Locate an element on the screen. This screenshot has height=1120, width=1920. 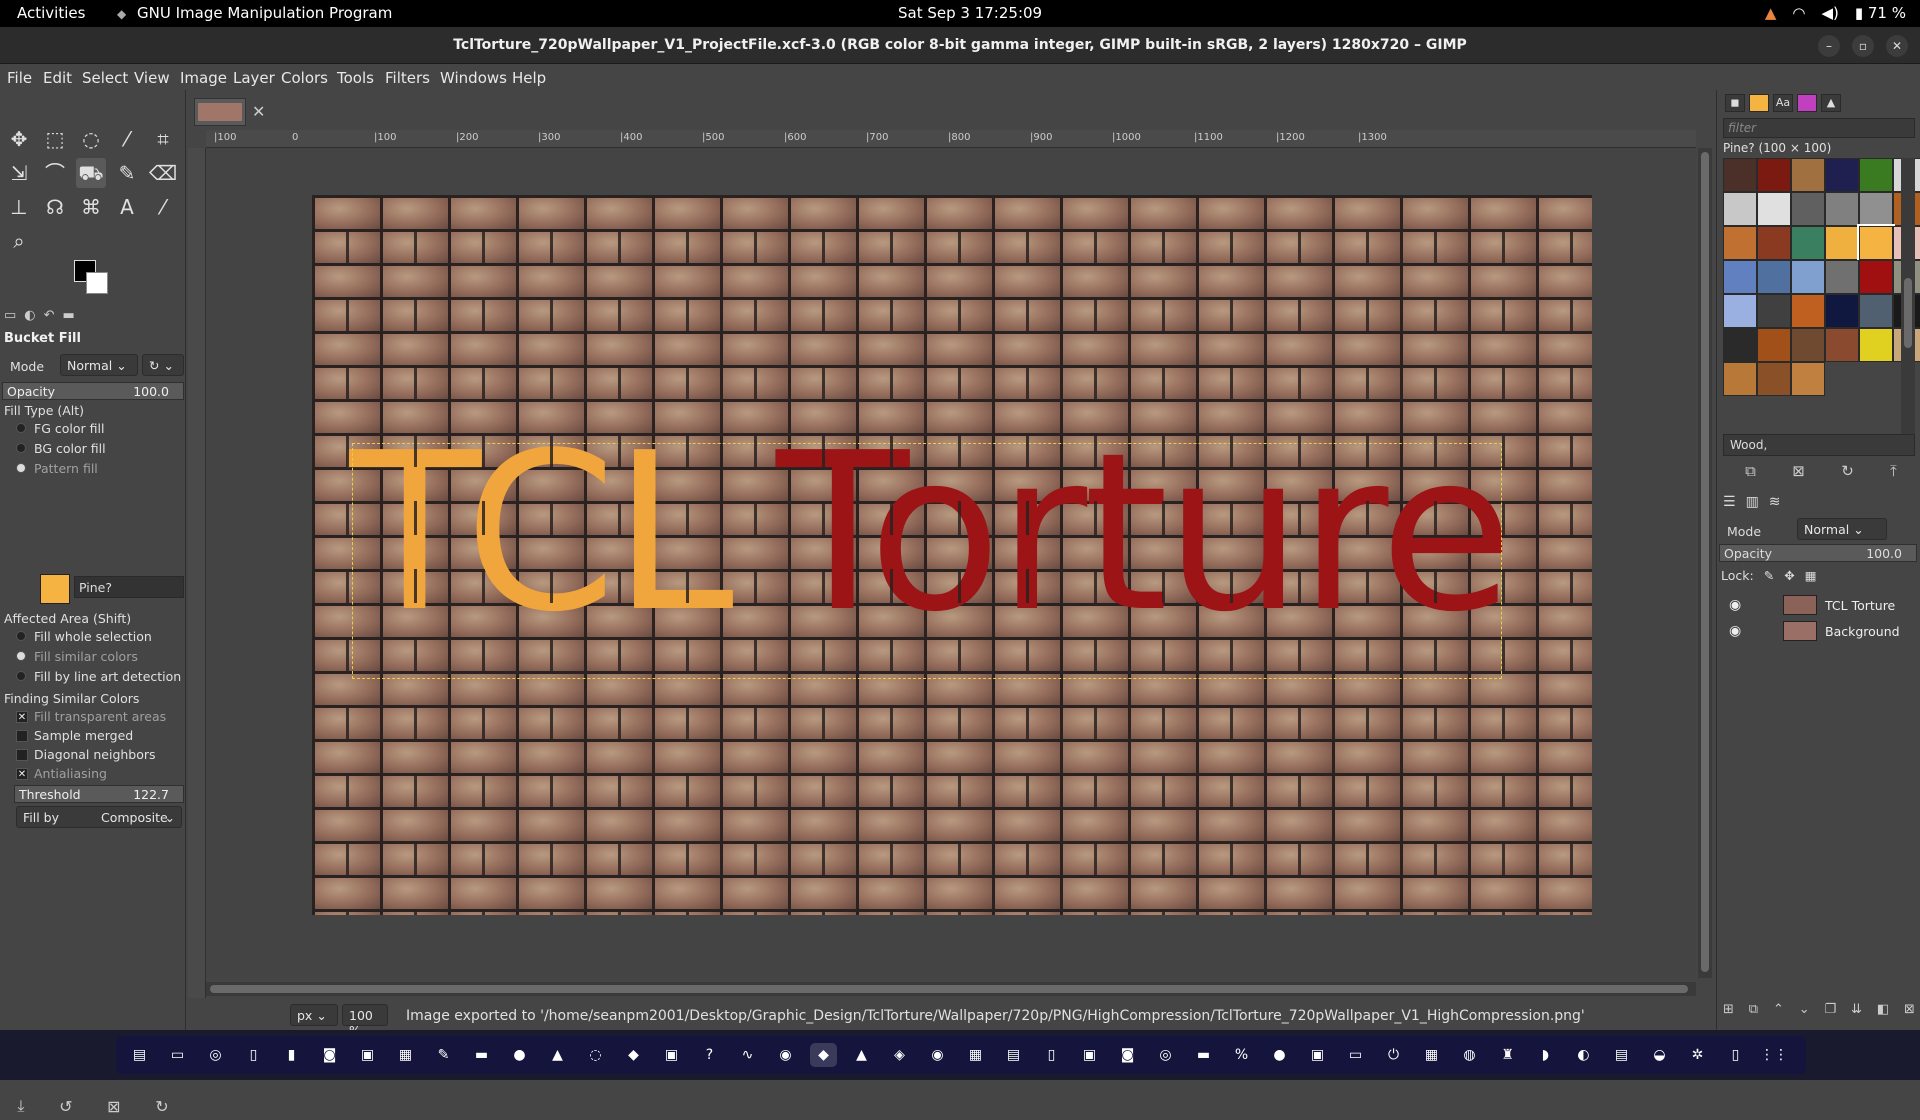
disk-icon: ◍ is located at coordinates (1469, 1055).